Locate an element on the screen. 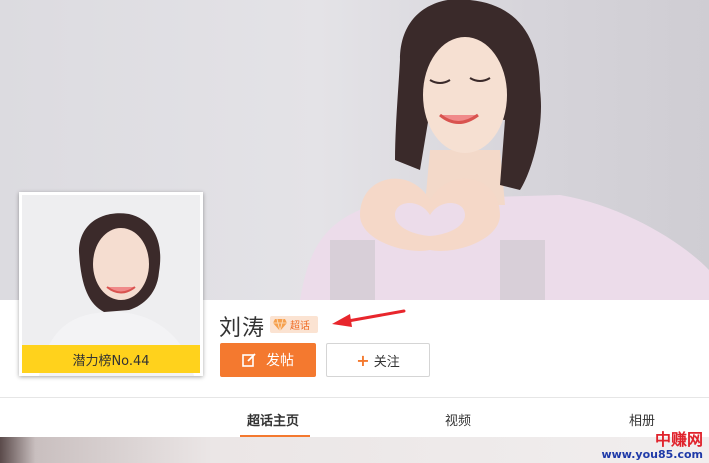 Image resolution: width=709 pixels, height=463 pixels. chaohua-badge: 超话 is located at coordinates (294, 324).